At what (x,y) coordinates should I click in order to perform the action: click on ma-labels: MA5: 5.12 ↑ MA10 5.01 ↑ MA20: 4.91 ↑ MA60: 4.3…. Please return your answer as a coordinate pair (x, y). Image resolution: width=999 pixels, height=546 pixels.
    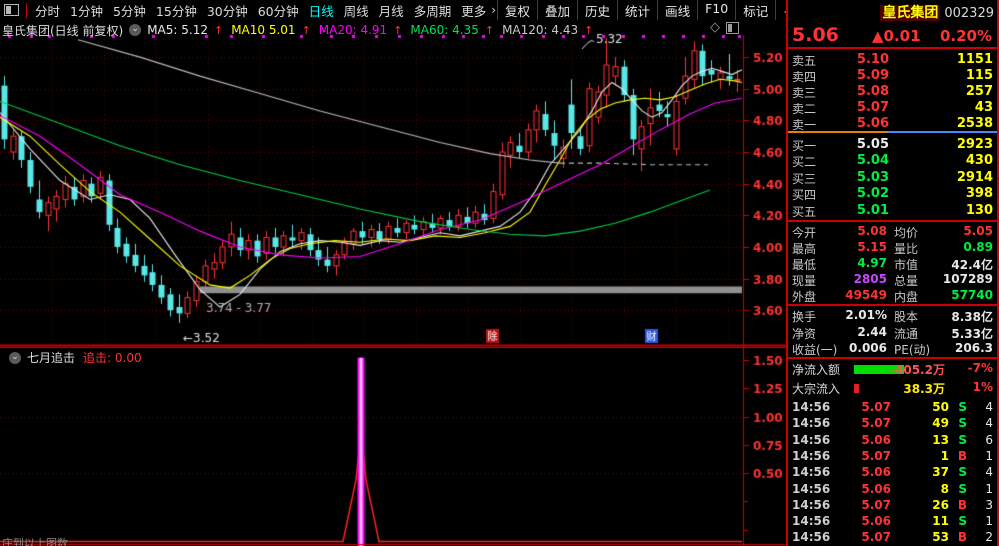
    Looking at the image, I should click on (374, 30).